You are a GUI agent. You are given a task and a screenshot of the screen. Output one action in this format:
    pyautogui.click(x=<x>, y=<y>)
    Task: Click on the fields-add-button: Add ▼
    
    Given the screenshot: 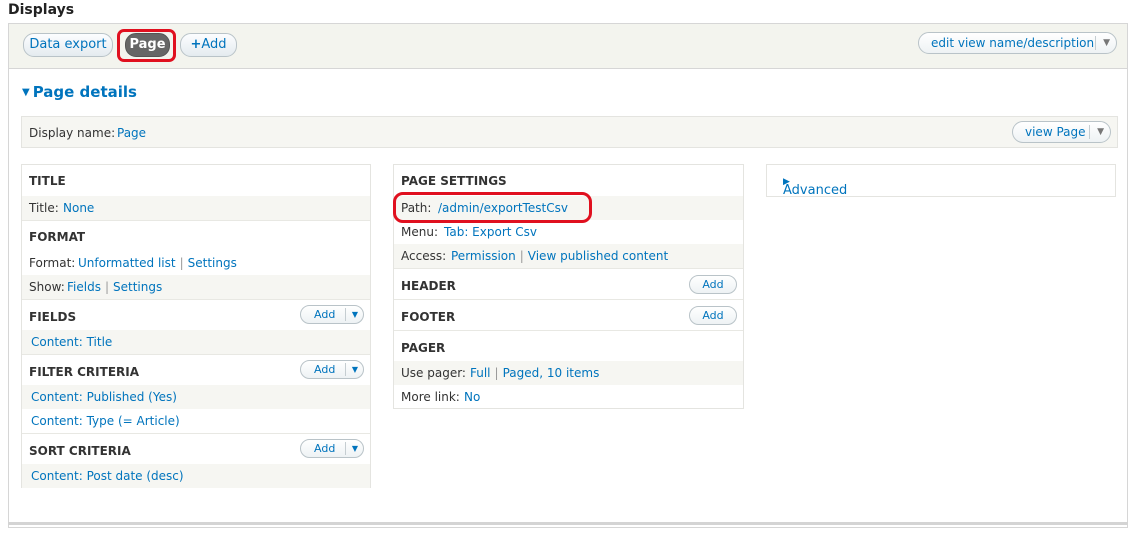 What is the action you would take?
    pyautogui.click(x=332, y=314)
    